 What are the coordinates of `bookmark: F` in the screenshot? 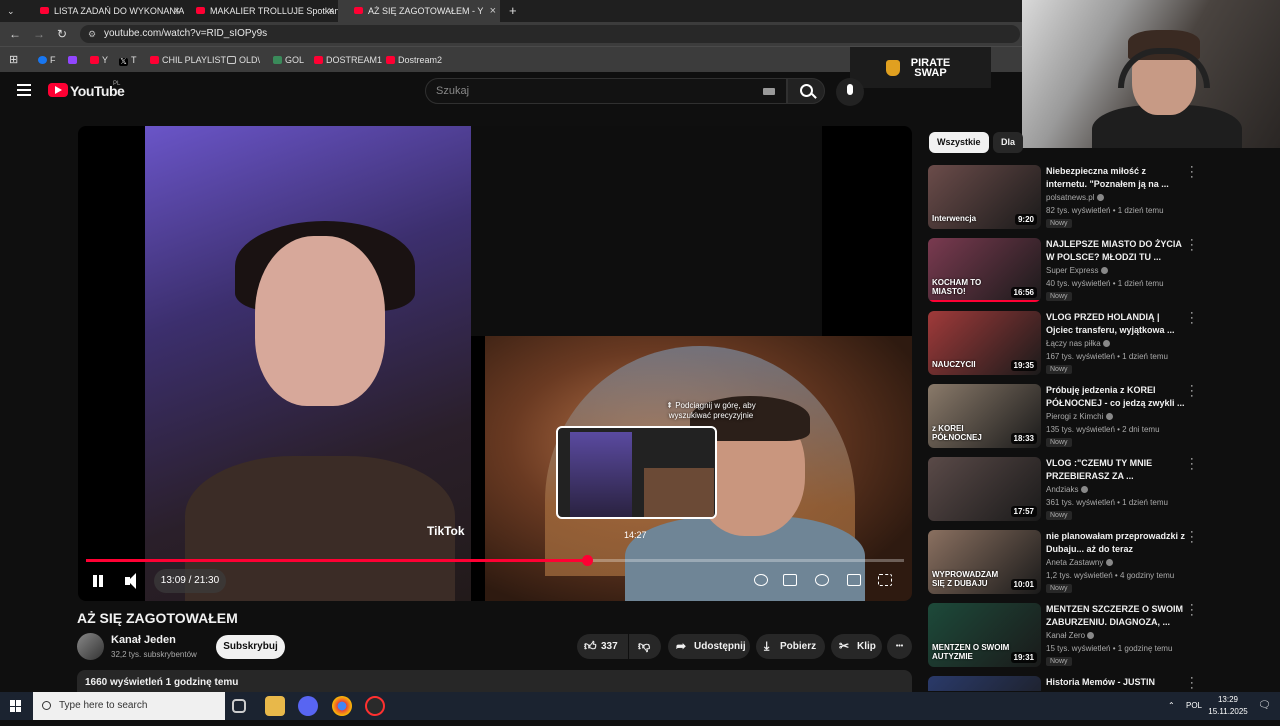 It's located at (47, 60).